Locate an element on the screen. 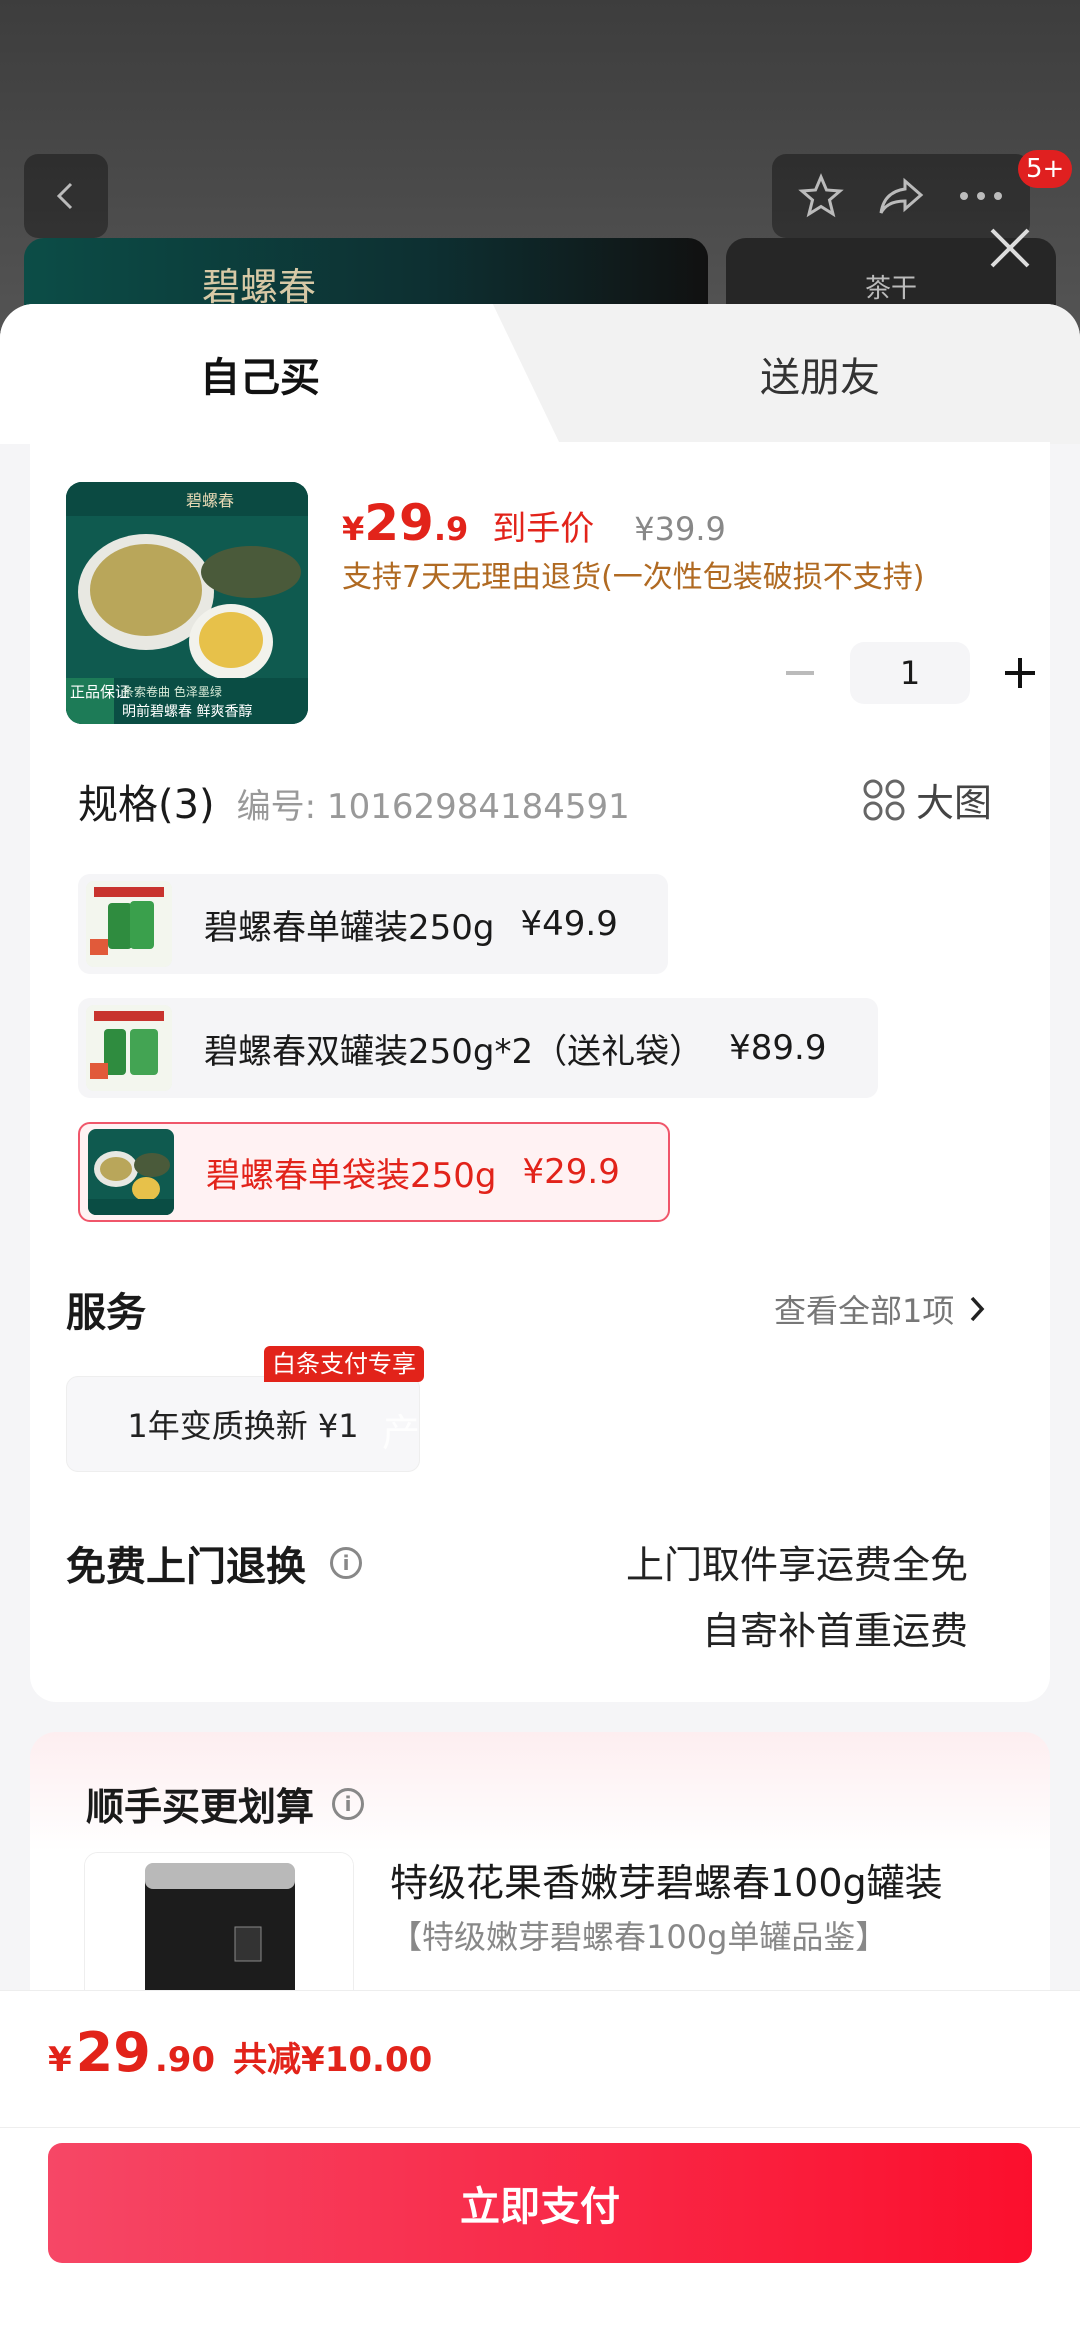 The height and width of the screenshot is (2344, 1080). image-sub-label: 条索卷曲 色泽墨绿 is located at coordinates (172, 691).